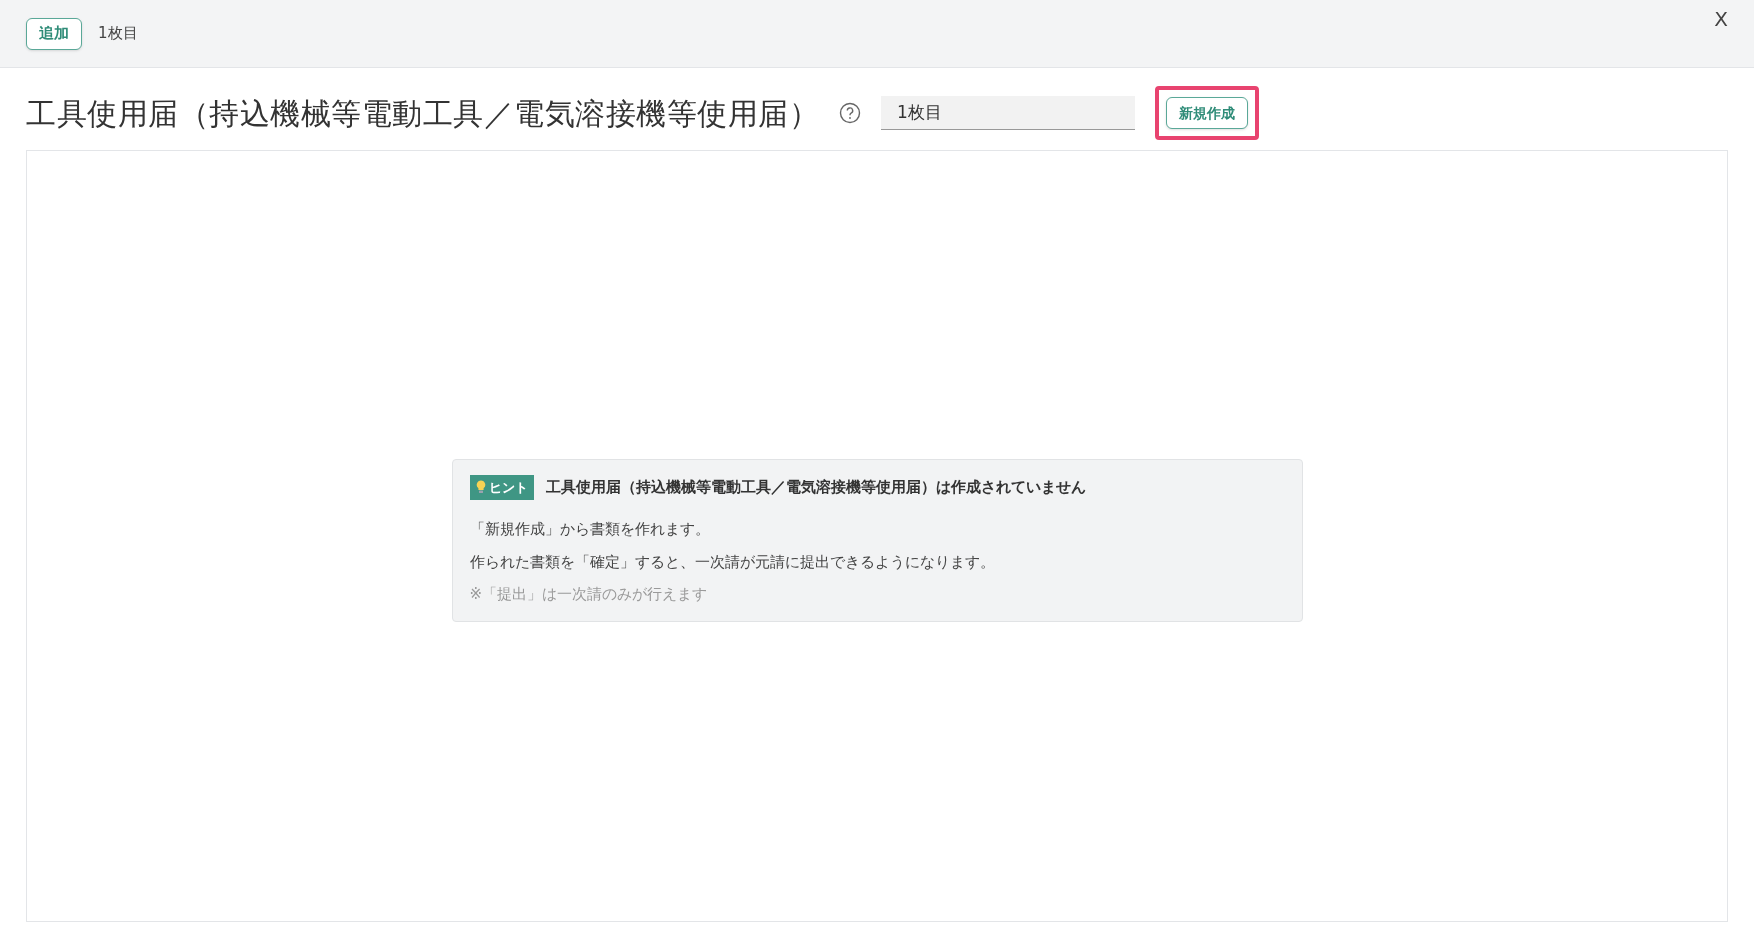 This screenshot has height=950, width=1754. I want to click on add-button: 追加, so click(54, 33).